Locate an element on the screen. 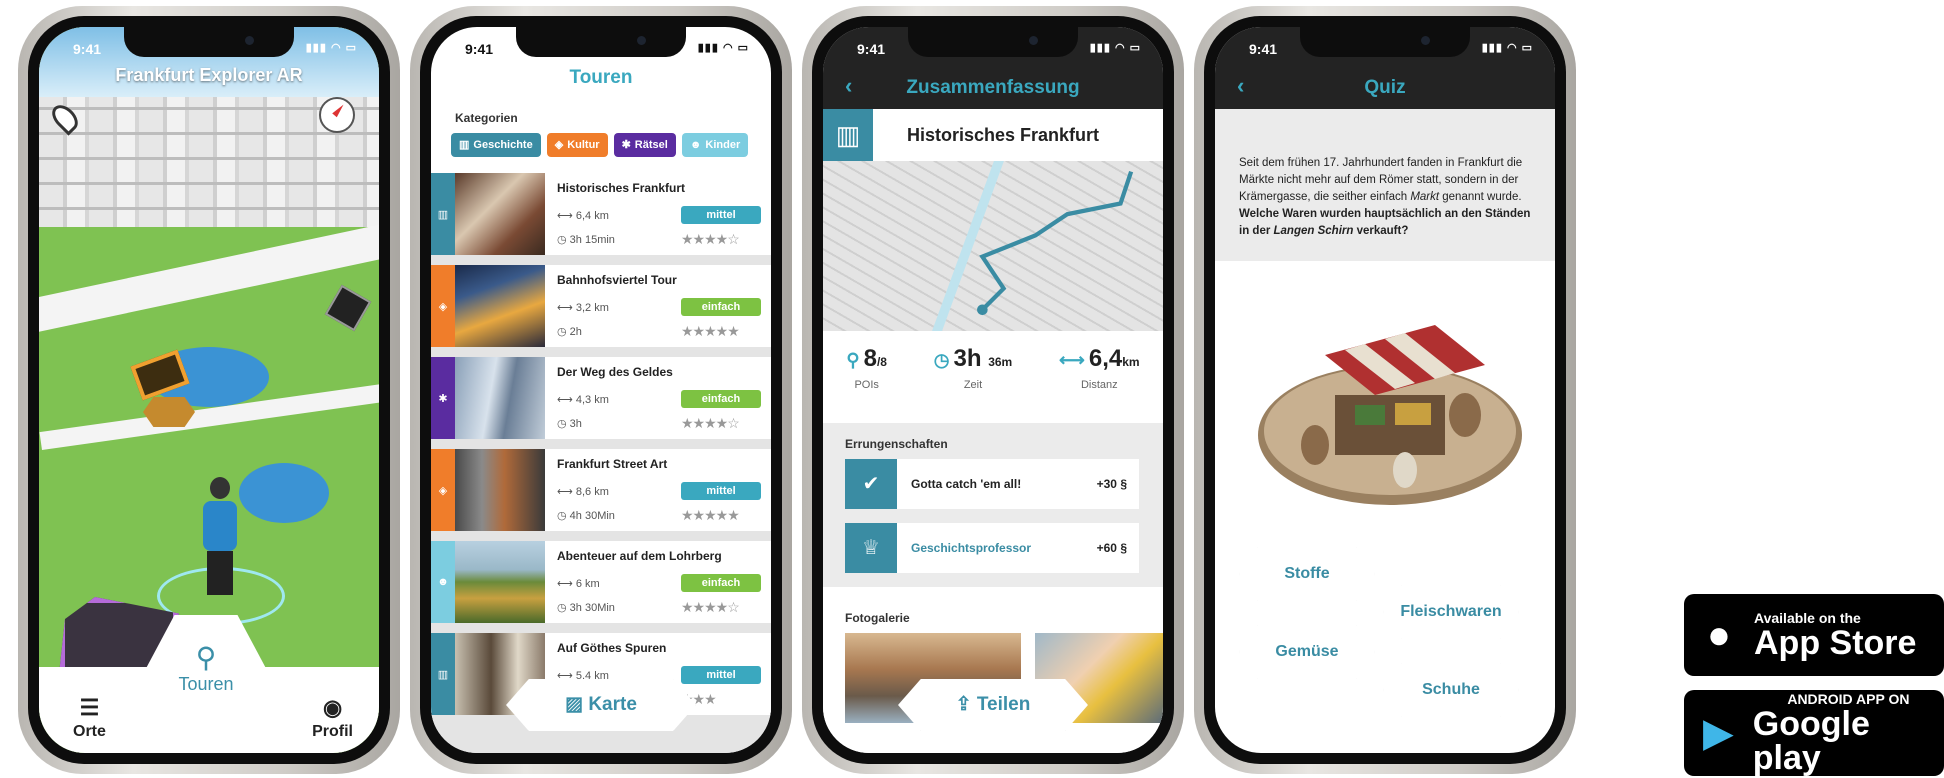 This screenshot has height=778, width=1944. achievement-name: Geschichtsprofessor is located at coordinates (971, 548).